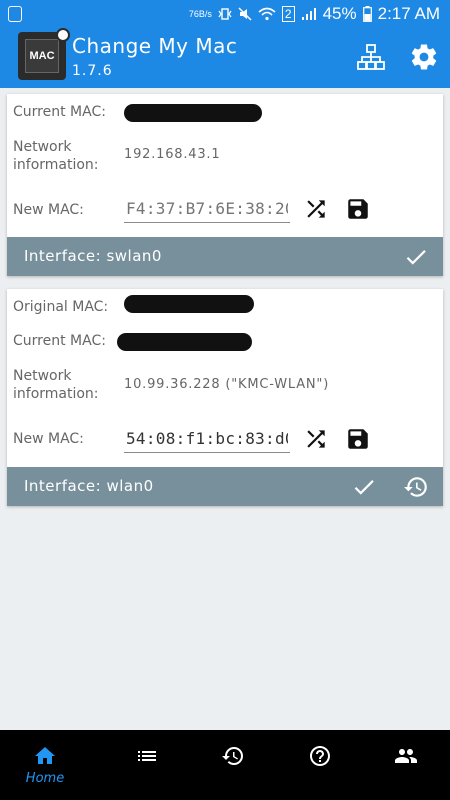 The height and width of the screenshot is (800, 450). I want to click on interface-bar: Interface: wlan0, so click(225, 486).